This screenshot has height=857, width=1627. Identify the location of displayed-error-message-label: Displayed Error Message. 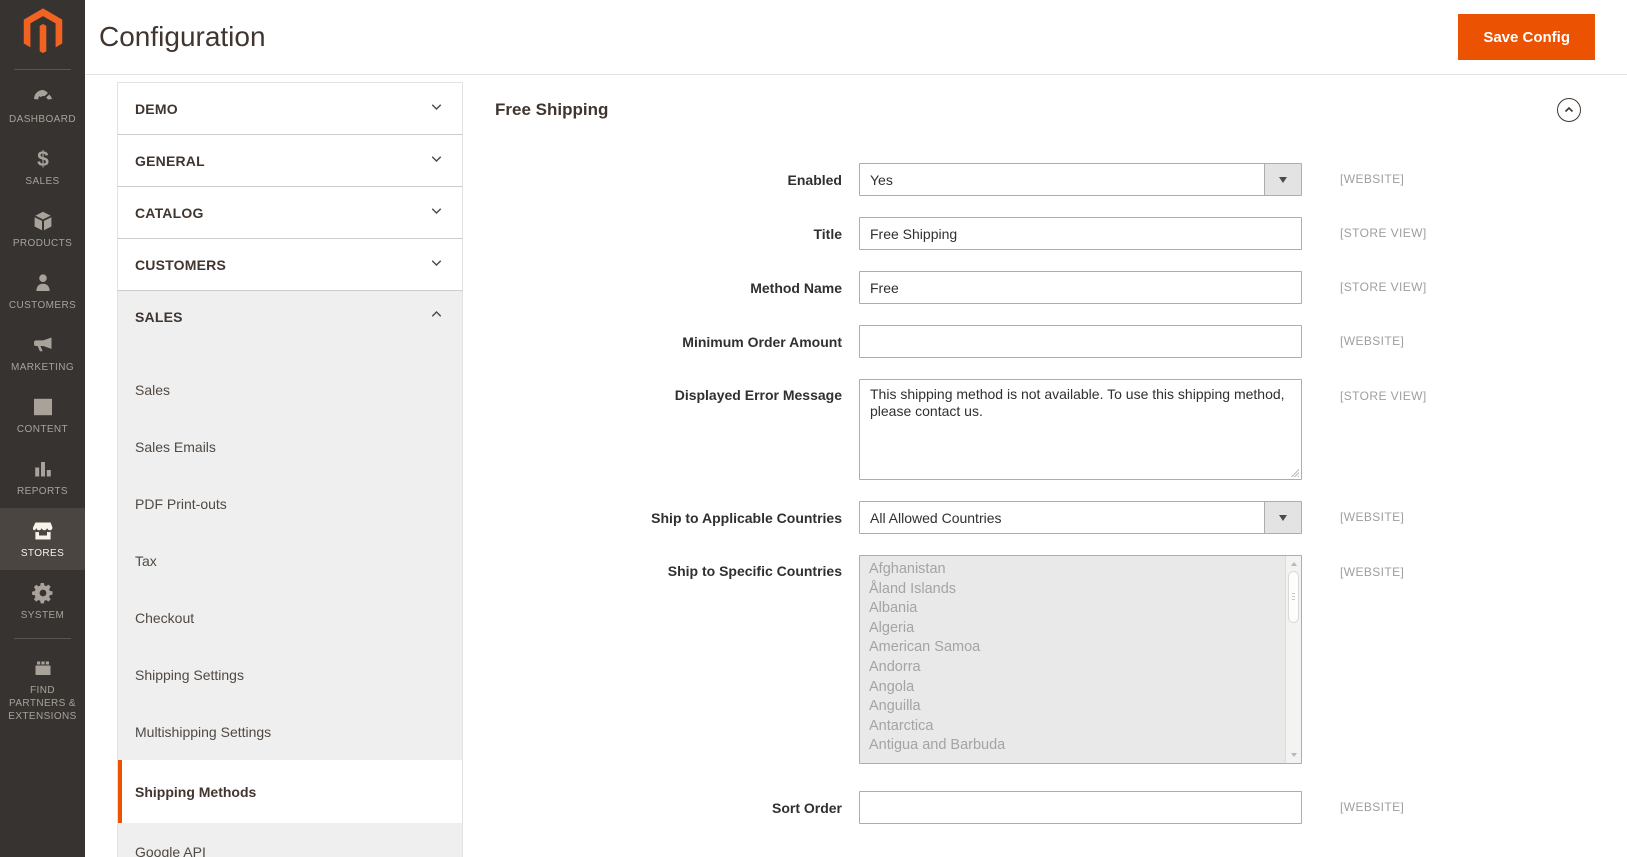
(758, 395).